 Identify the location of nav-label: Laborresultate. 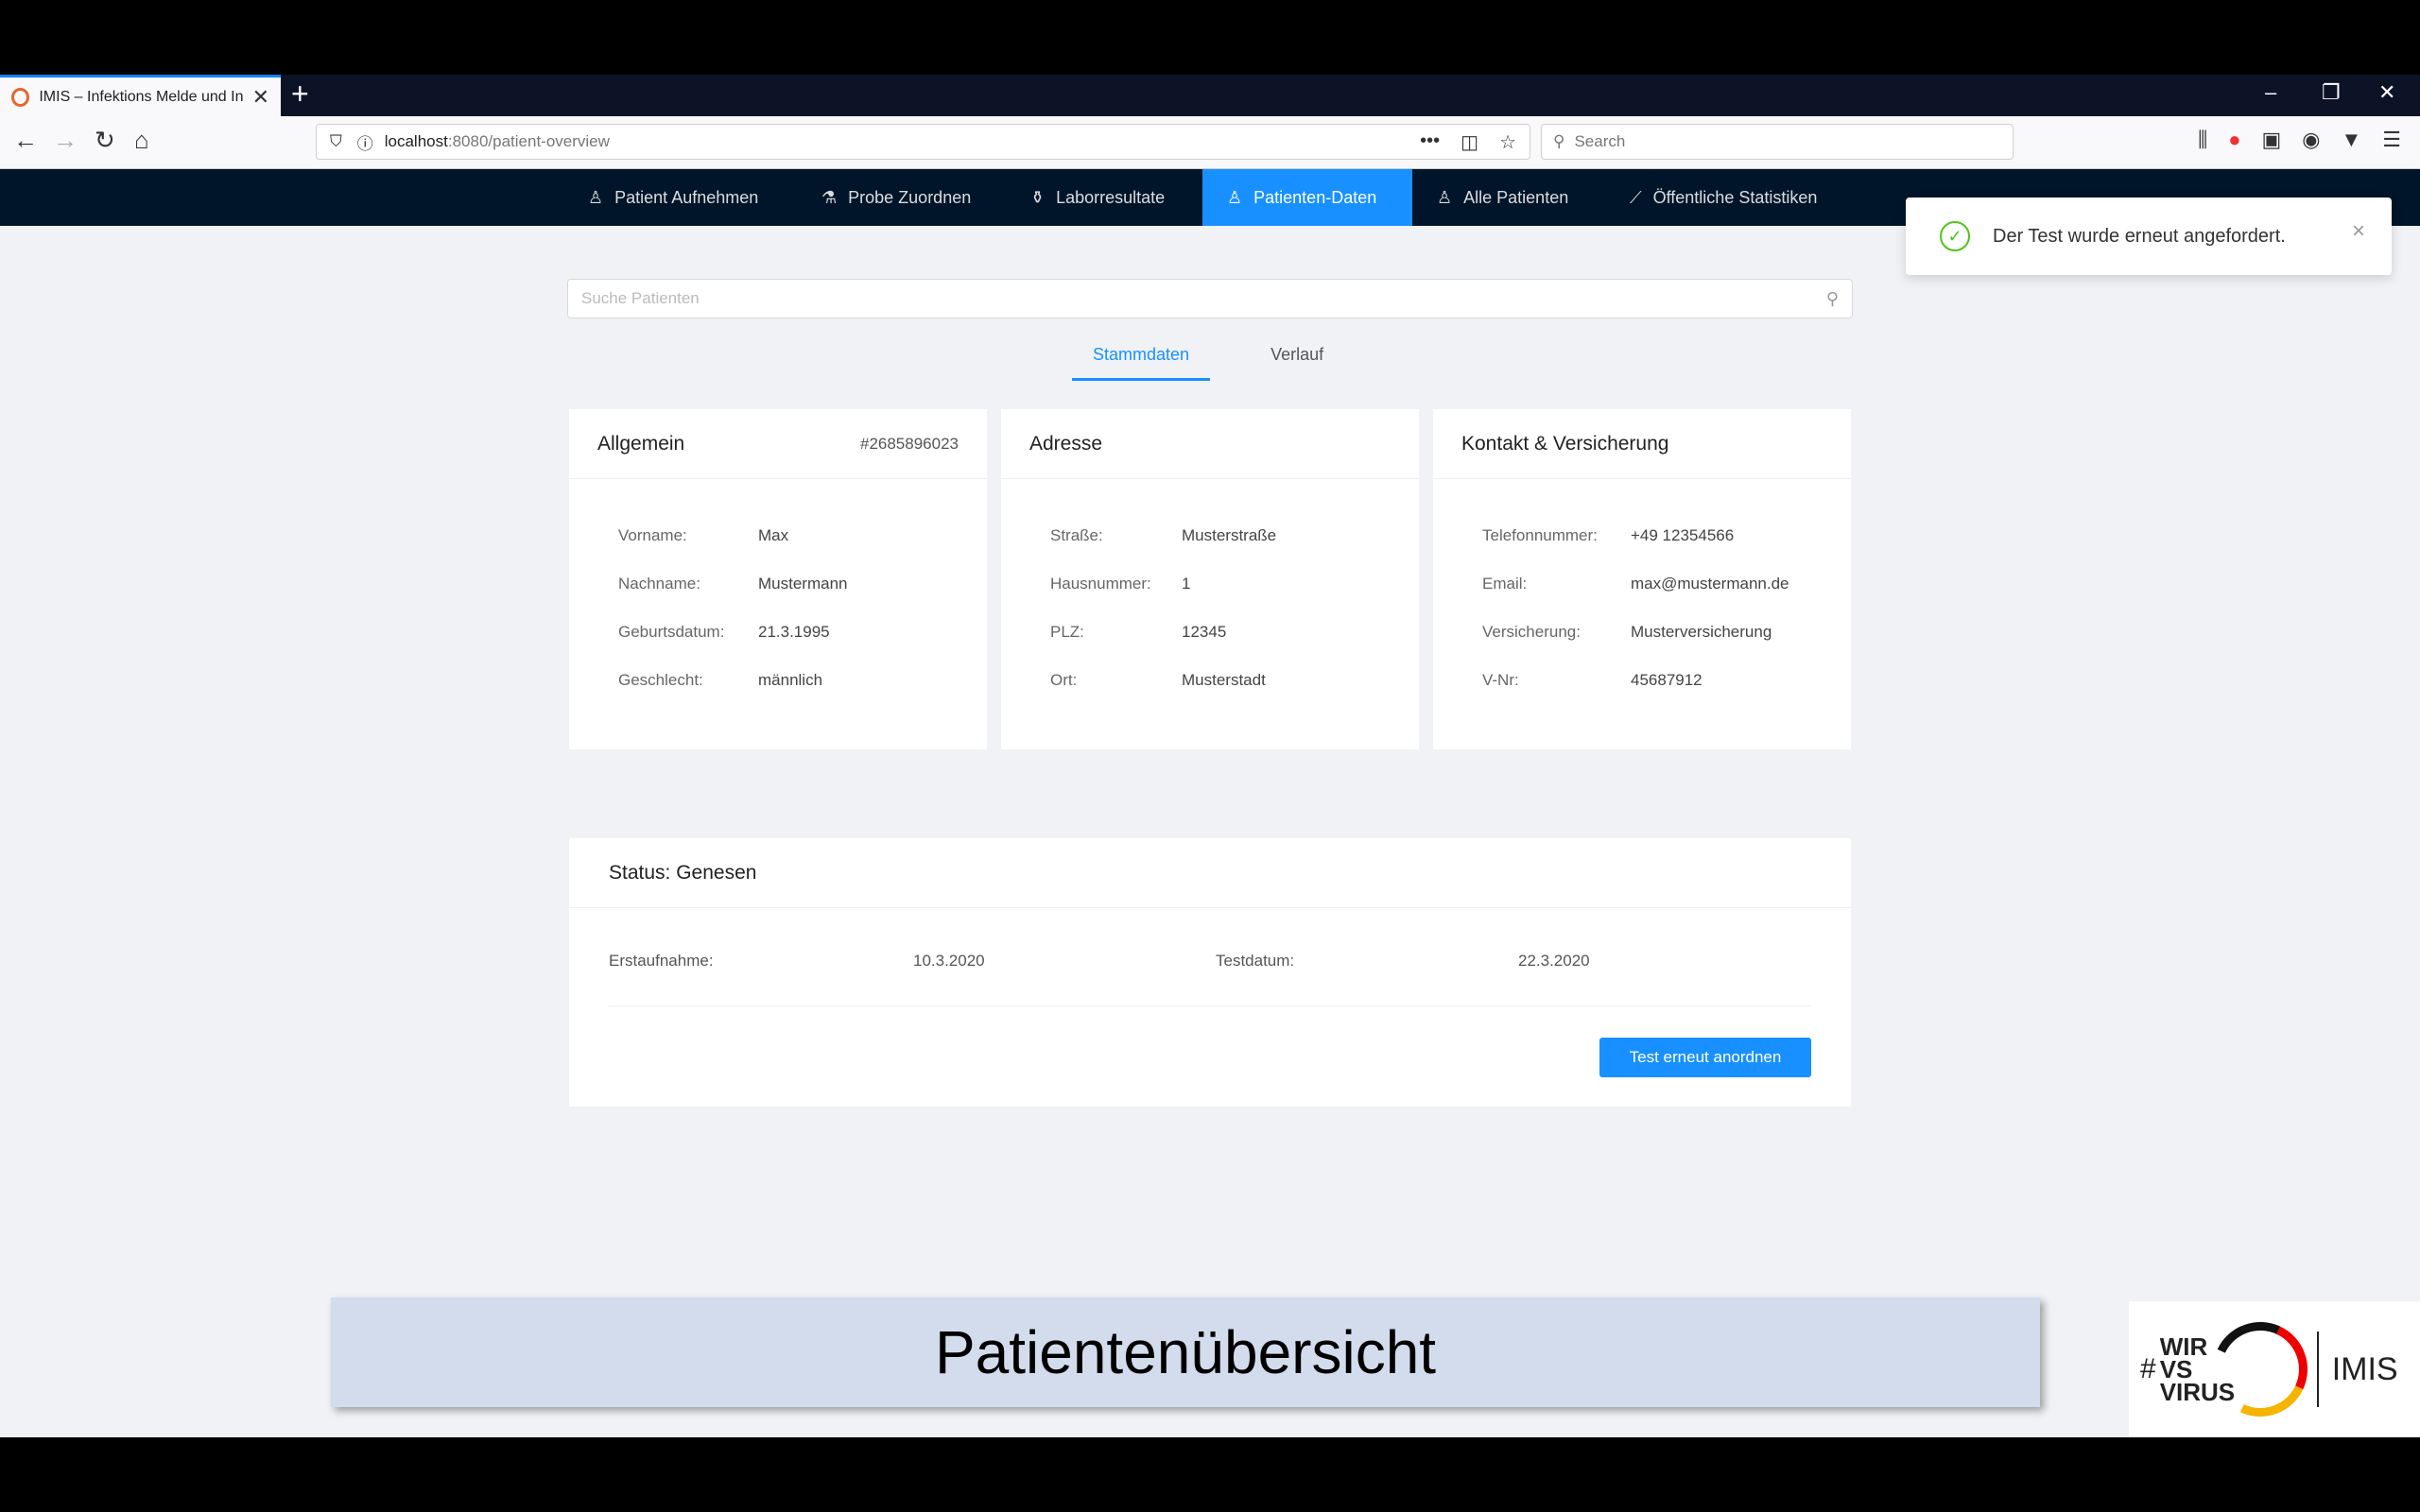
(1111, 197).